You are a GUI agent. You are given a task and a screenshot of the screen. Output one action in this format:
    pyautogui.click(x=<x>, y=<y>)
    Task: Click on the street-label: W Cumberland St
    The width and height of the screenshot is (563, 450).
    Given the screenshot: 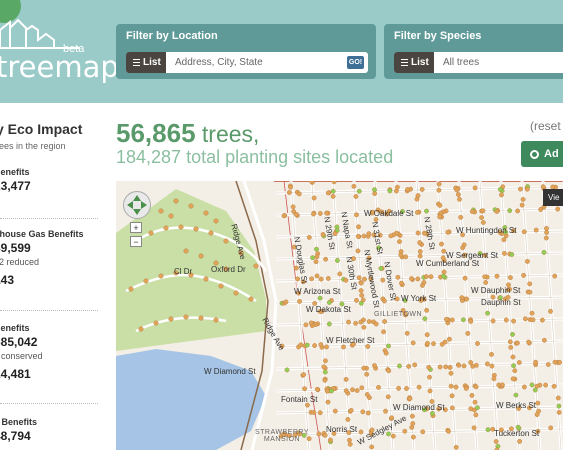 What is the action you would take?
    pyautogui.click(x=448, y=263)
    